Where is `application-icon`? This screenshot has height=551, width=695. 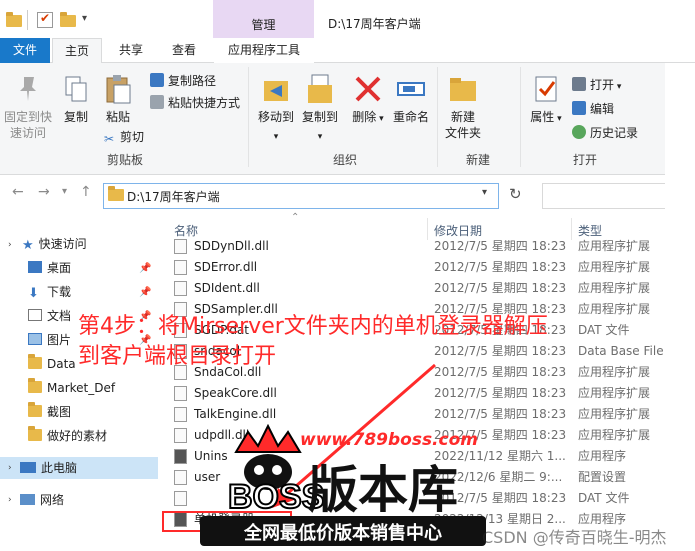
application-icon is located at coordinates (180, 456).